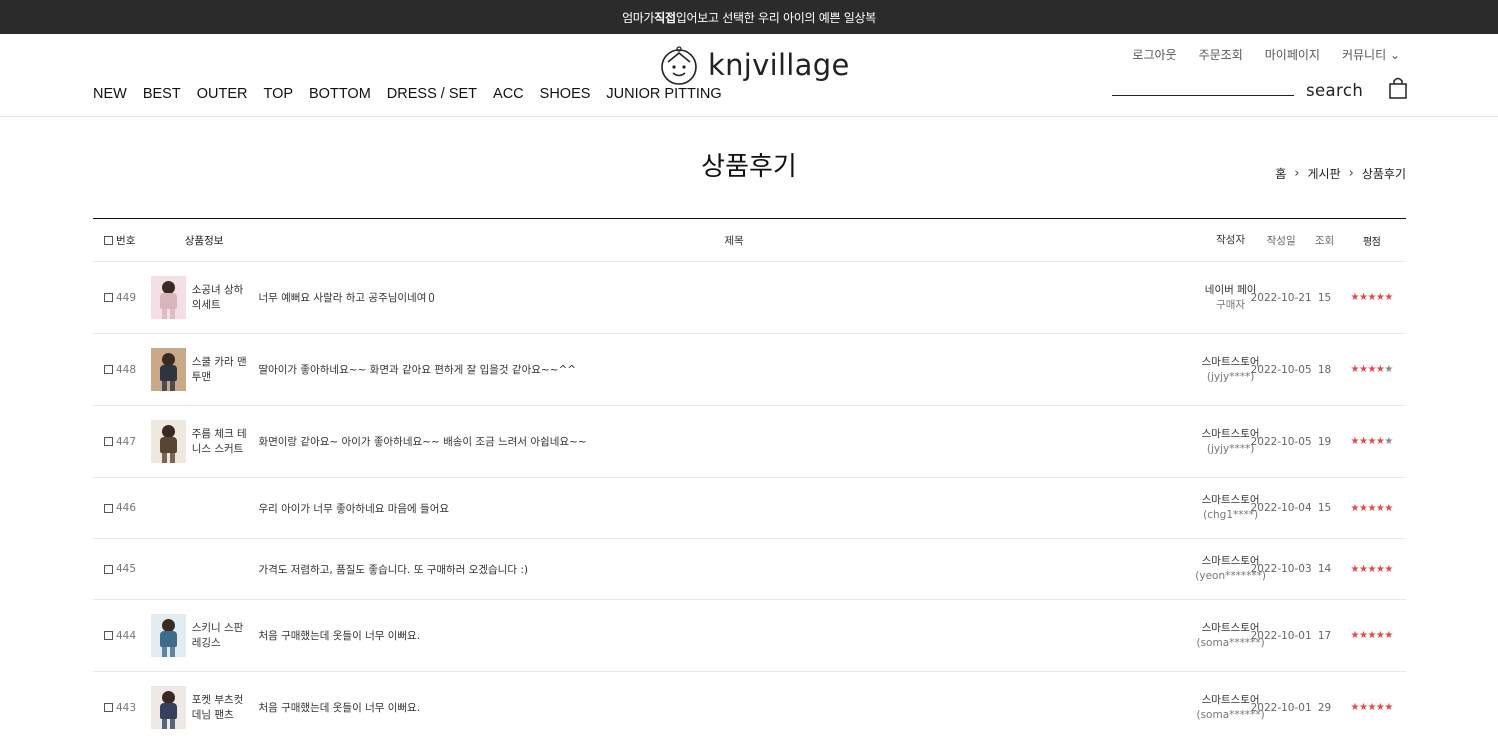  Describe the element at coordinates (665, 17) in the screenshot. I see `promo-text-bold: 직접` at that location.